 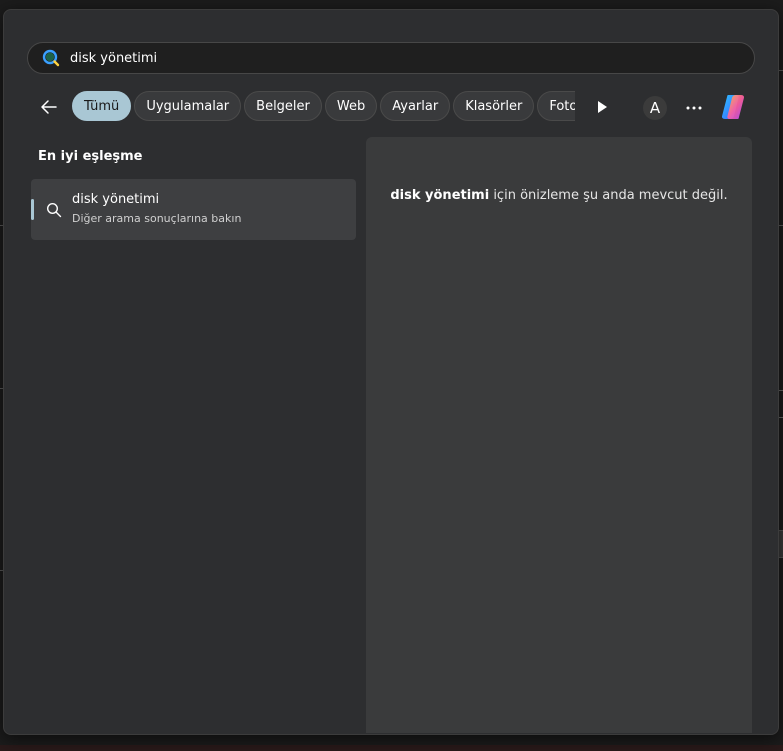 I want to click on copilot-button, so click(x=733, y=107).